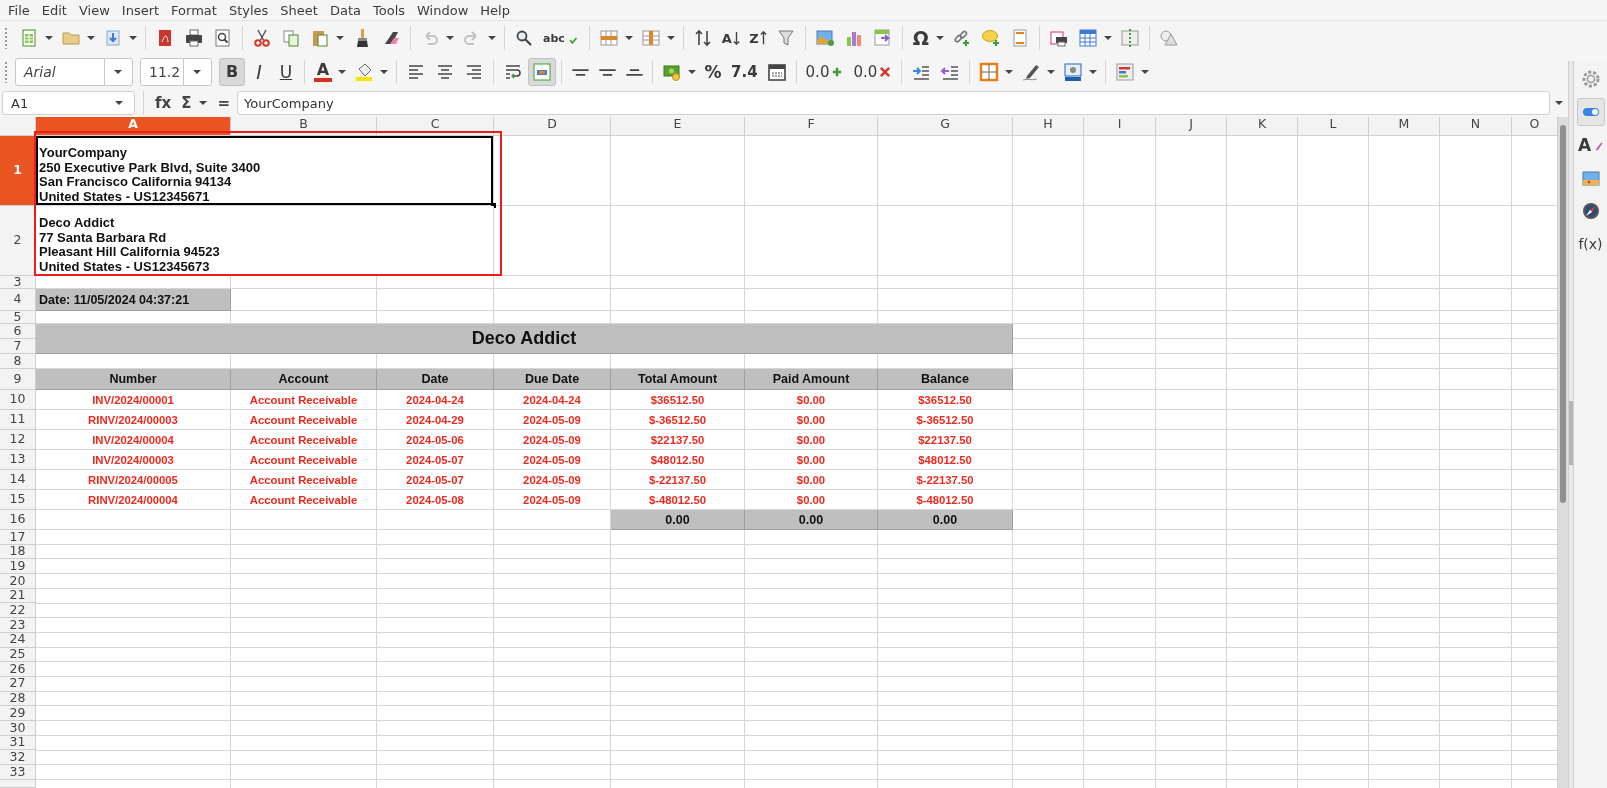  I want to click on column-header: J, so click(1191, 126).